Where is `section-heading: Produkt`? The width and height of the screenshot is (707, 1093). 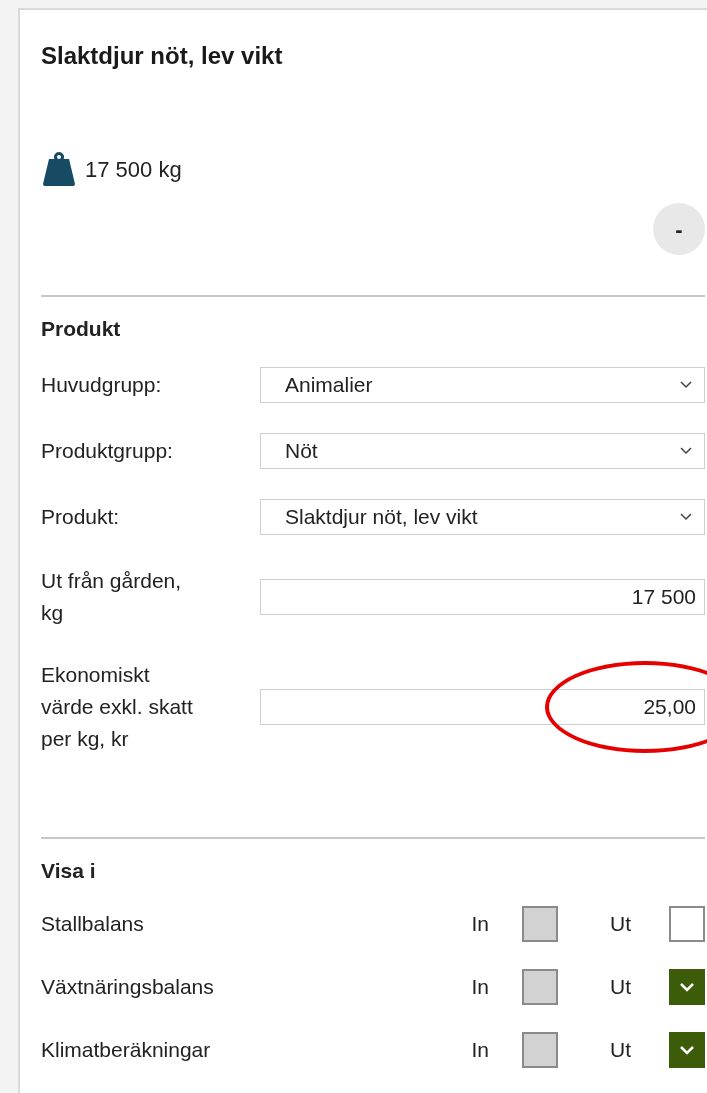 section-heading: Produkt is located at coordinates (81, 329).